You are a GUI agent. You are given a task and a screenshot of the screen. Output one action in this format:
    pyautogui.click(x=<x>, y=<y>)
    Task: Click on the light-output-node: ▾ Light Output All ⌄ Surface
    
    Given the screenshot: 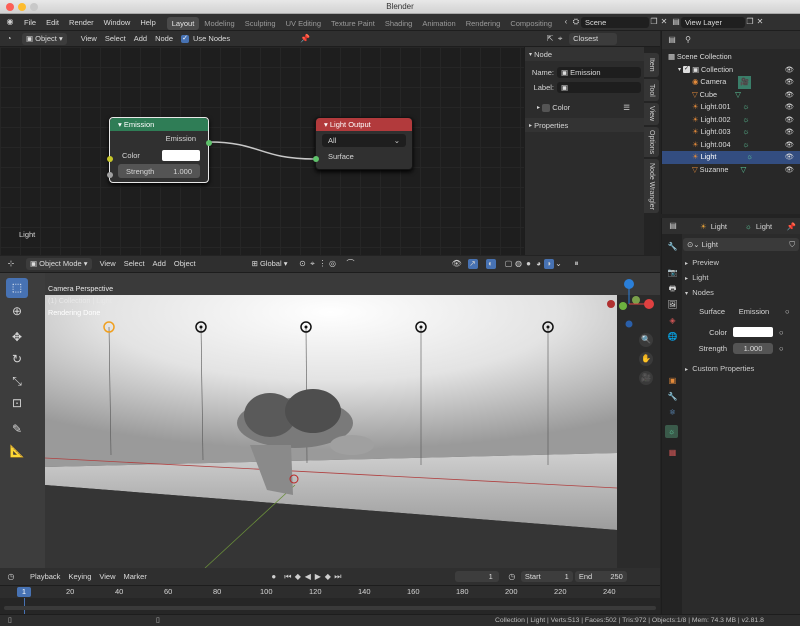 What is the action you would take?
    pyautogui.click(x=363, y=143)
    